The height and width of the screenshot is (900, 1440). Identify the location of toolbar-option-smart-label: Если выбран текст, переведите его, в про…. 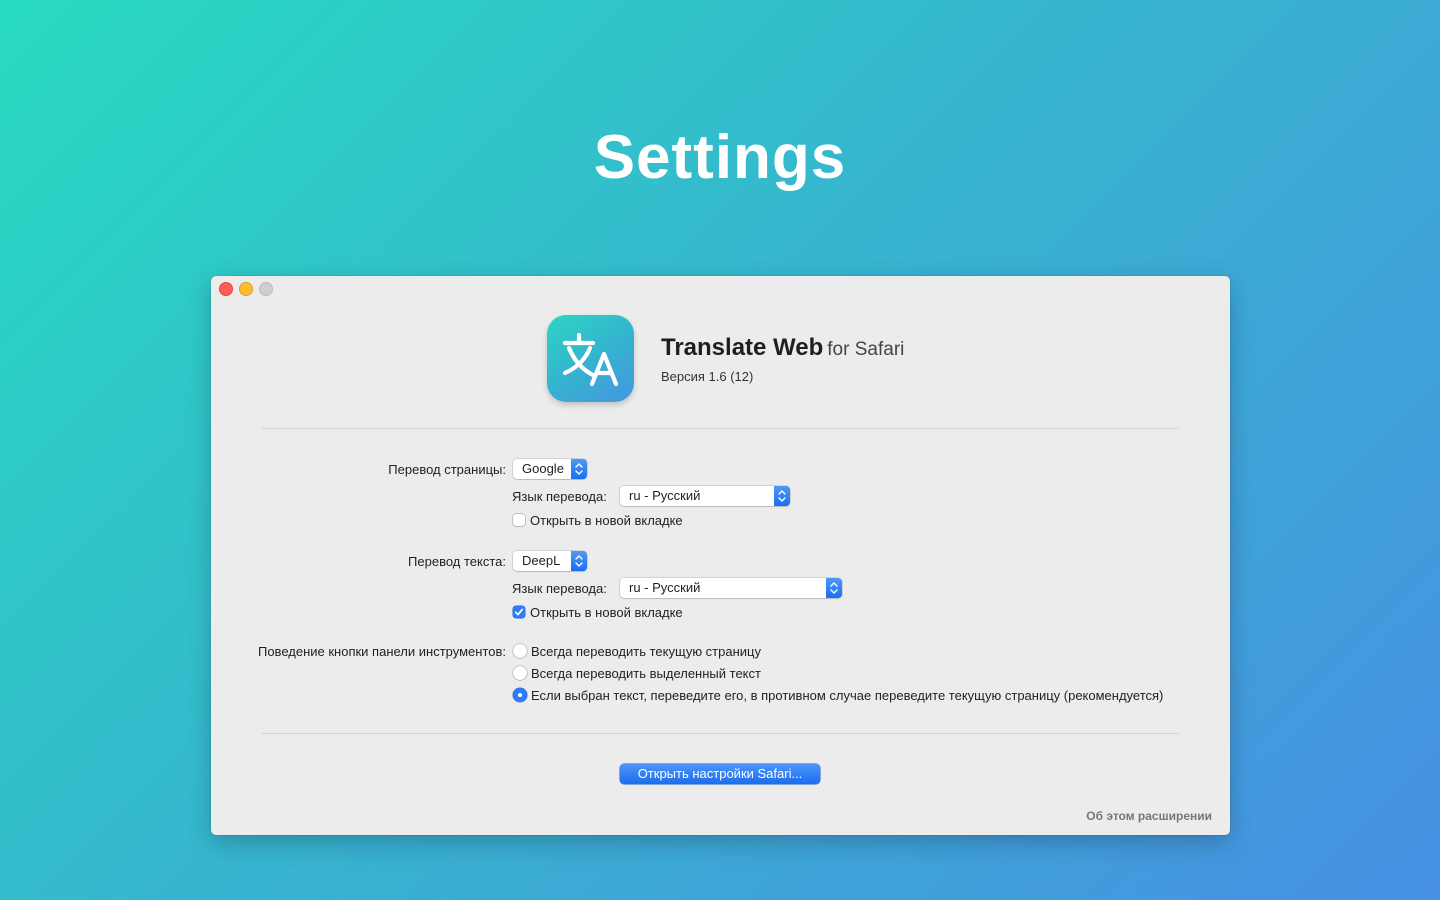
(847, 695).